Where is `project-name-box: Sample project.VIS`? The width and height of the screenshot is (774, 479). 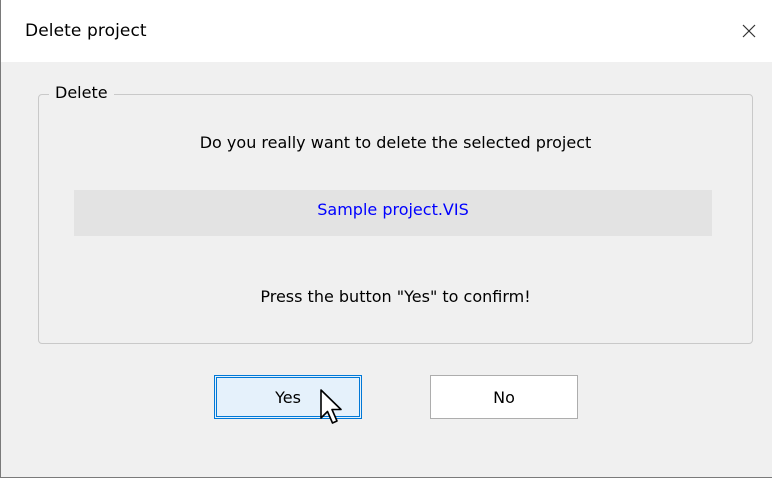
project-name-box: Sample project.VIS is located at coordinates (393, 213).